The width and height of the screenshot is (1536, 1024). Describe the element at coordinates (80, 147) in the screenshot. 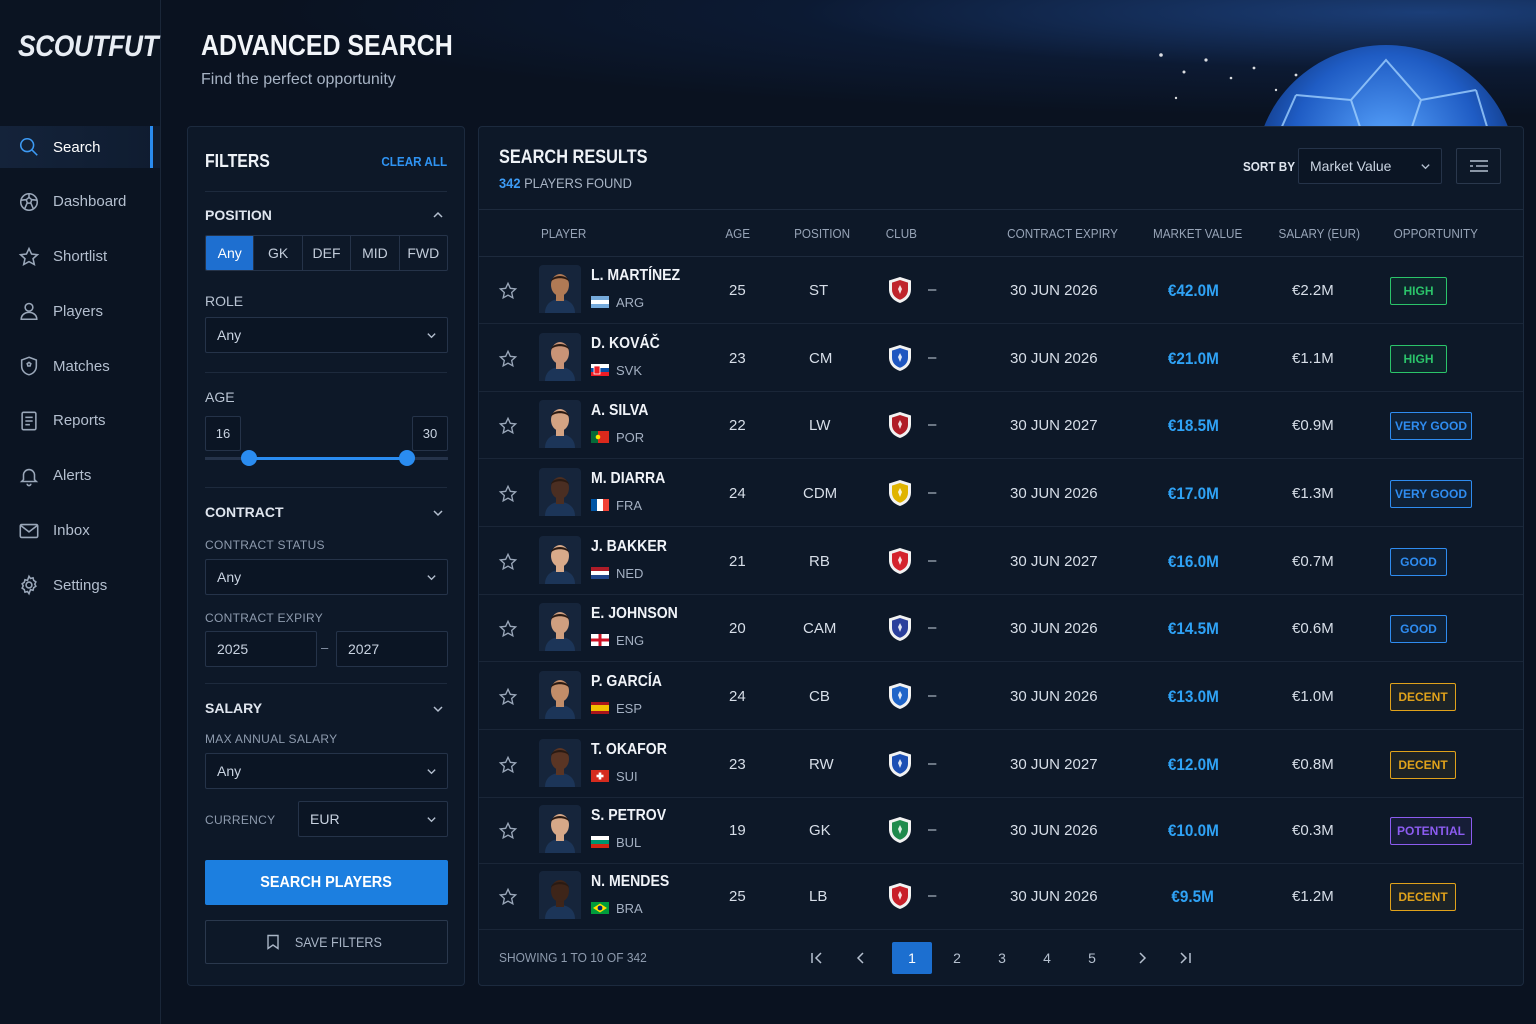

I see `sidebar-item-search: Search` at that location.